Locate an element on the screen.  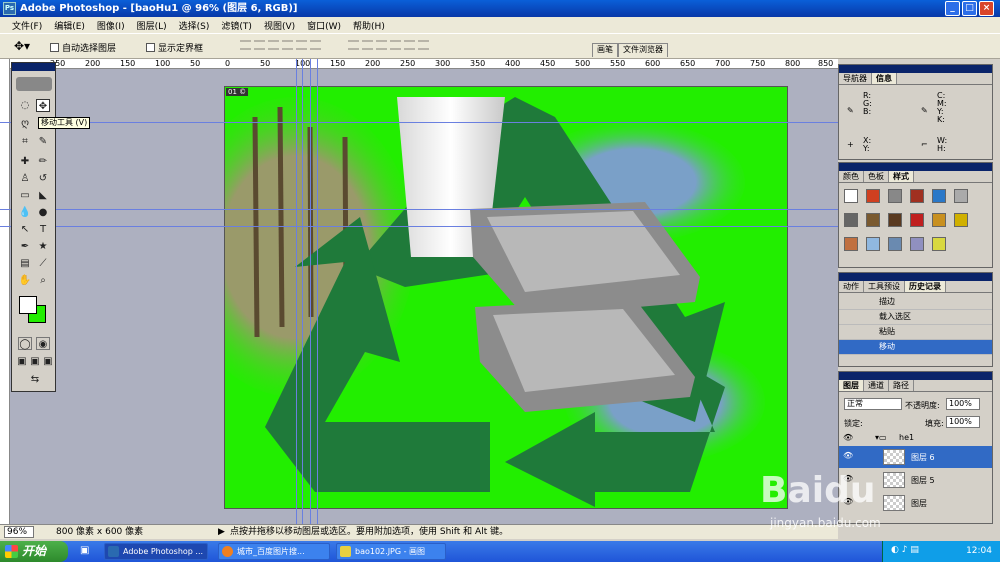
toolbox-titlebar is located at coordinates (33, 67).